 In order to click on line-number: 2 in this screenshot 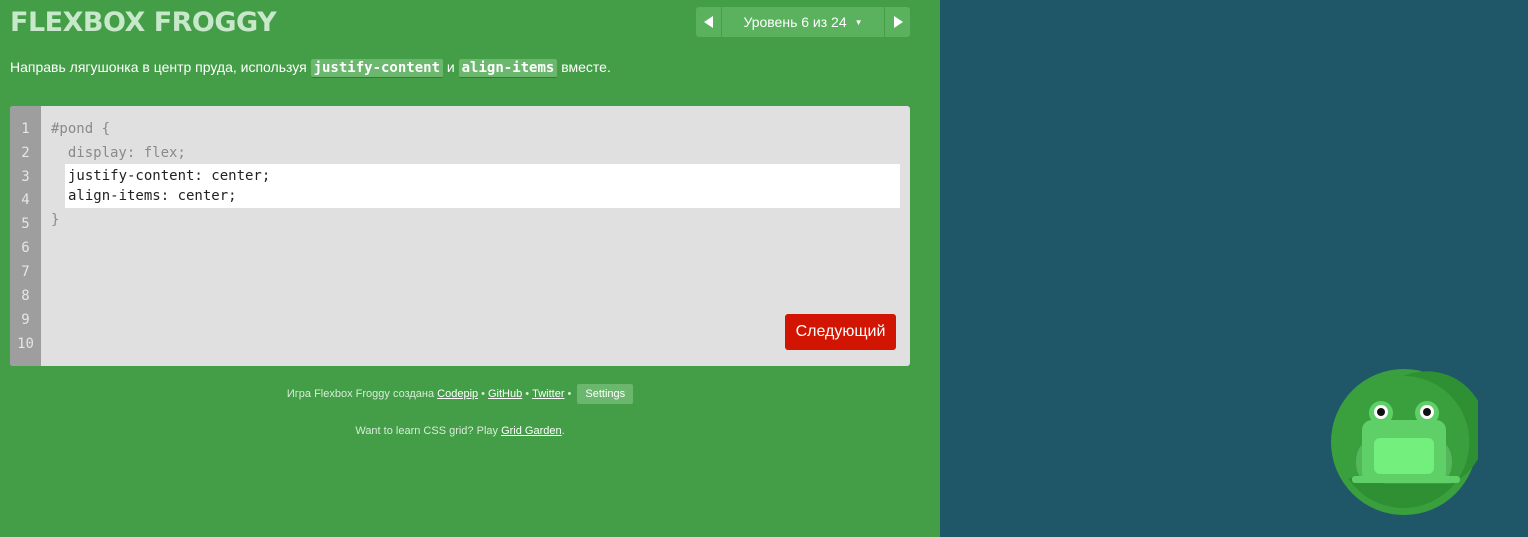, I will do `click(25, 153)`.